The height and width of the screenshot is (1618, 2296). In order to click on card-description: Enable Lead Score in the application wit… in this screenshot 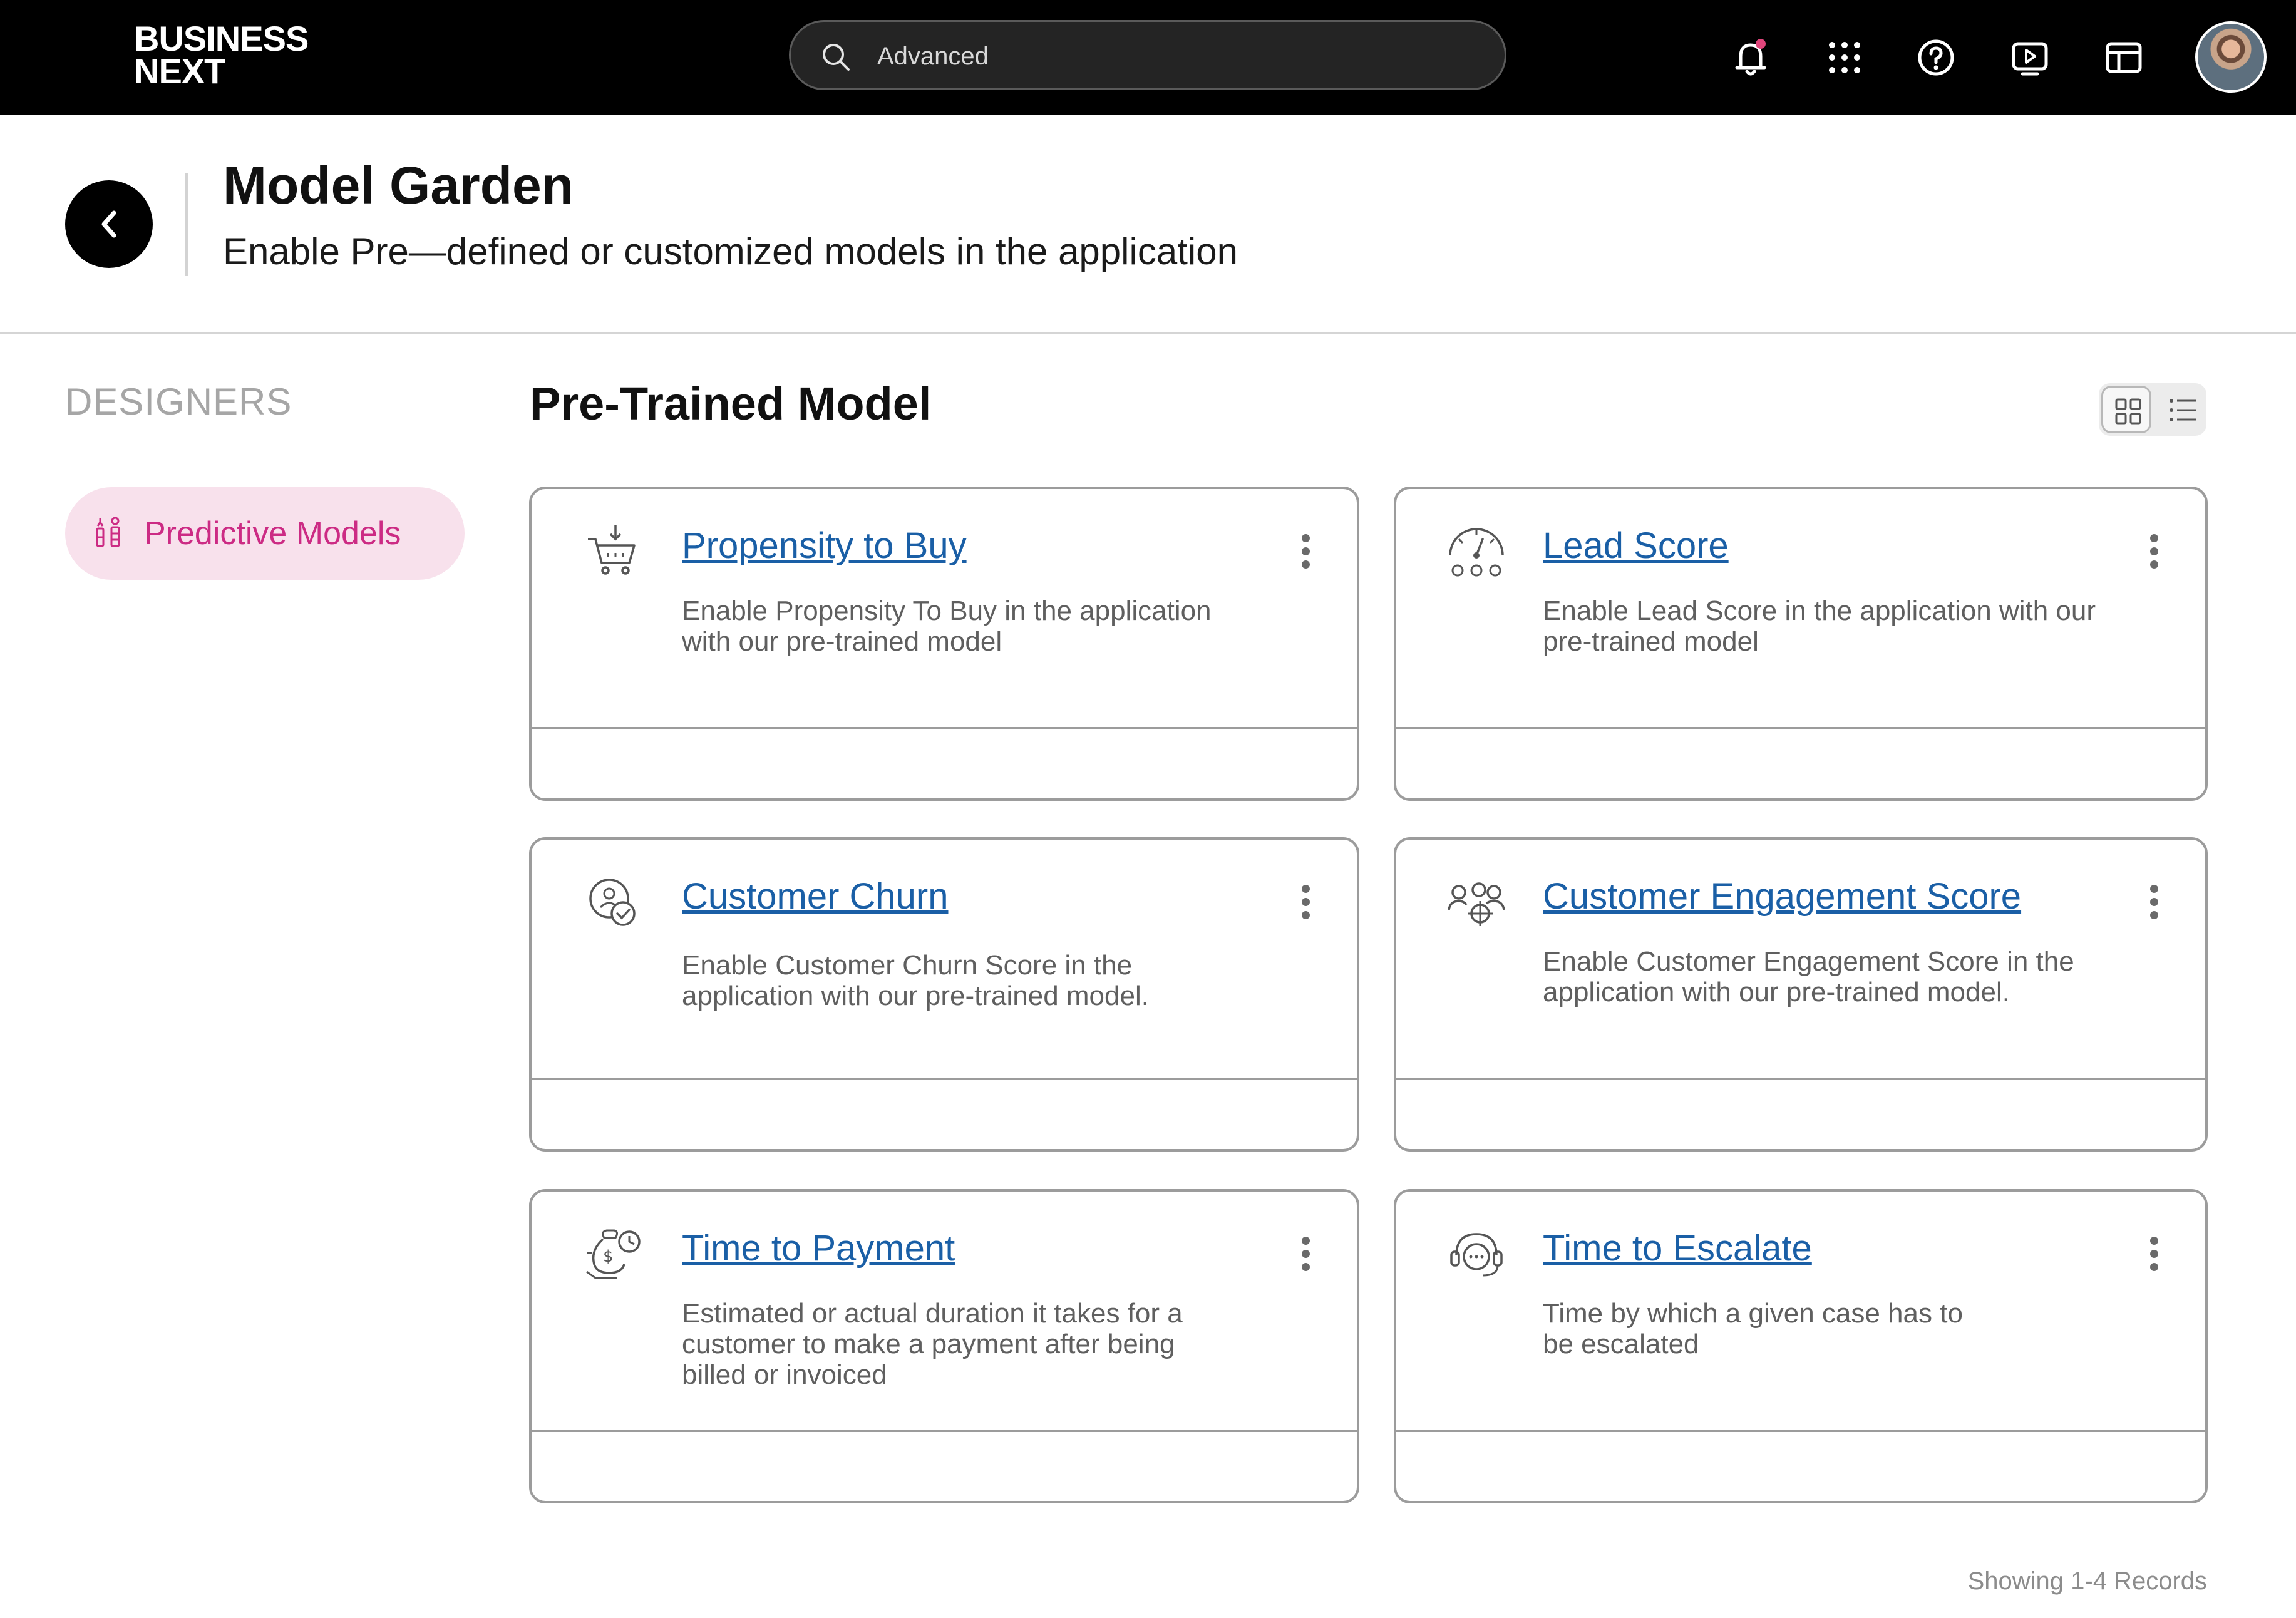, I will do `click(1819, 626)`.